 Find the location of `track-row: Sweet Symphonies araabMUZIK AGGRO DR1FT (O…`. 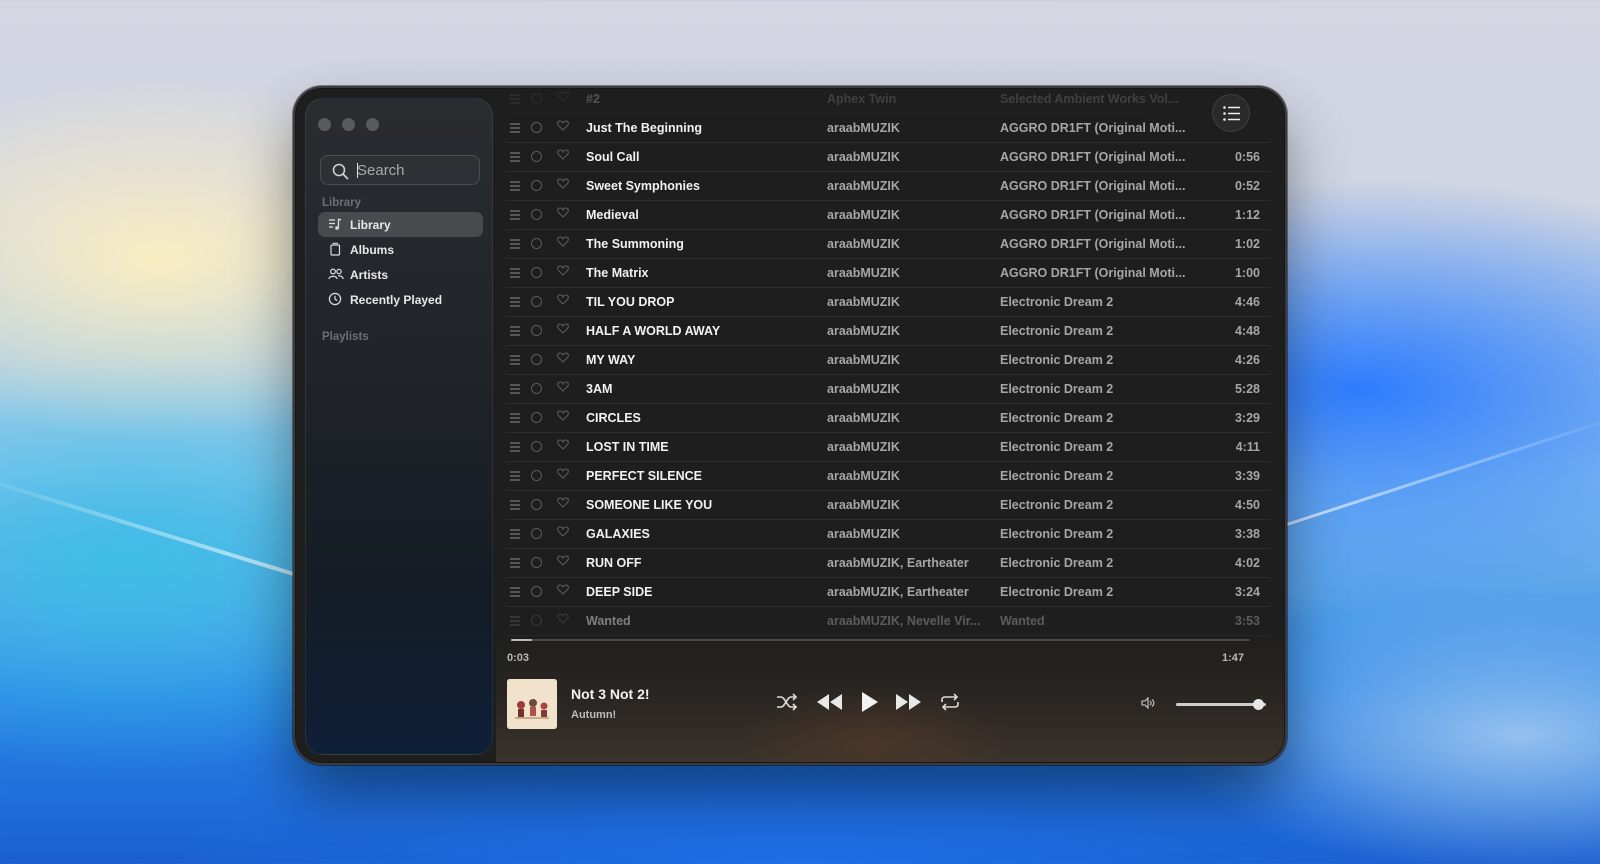

track-row: Sweet Symphonies araabMUZIK AGGRO DR1FT (O… is located at coordinates (888, 186).